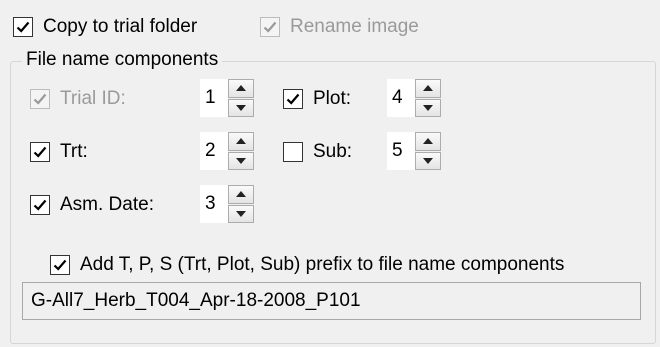 This screenshot has width=660, height=347. Describe the element at coordinates (293, 152) in the screenshot. I see `sub-checkbox` at that location.